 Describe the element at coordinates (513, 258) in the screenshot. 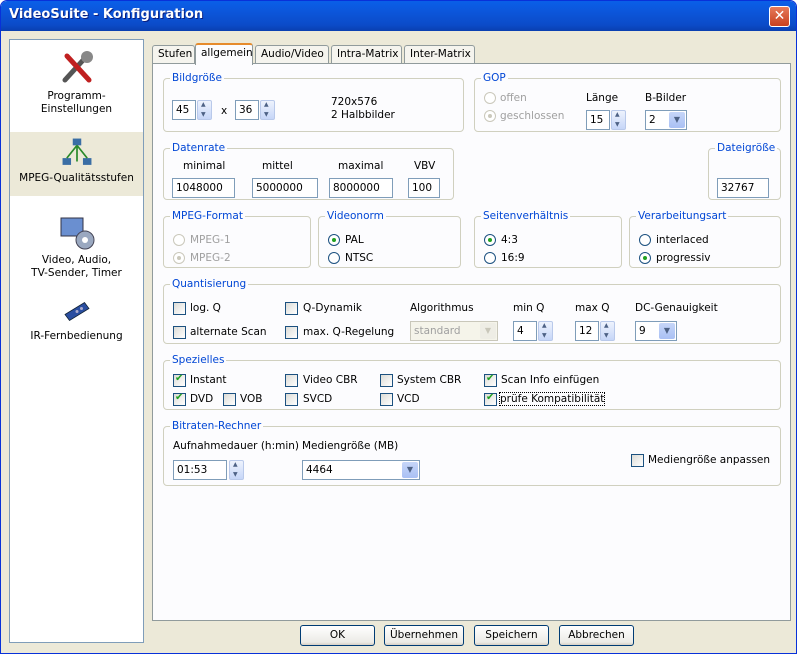

I see `ratio-16-9-label: 16:9` at that location.